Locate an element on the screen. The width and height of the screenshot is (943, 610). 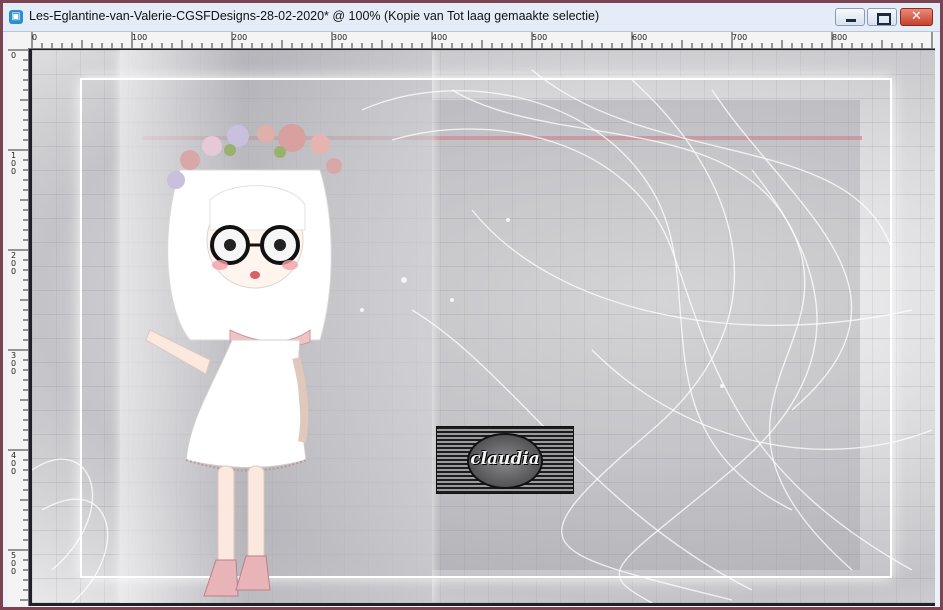
maximize-icon is located at coordinates (882, 17).